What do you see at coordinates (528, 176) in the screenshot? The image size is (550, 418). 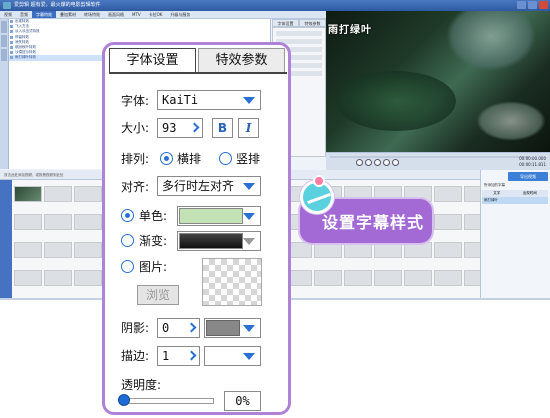 I see `export-button: 导出视频` at bounding box center [528, 176].